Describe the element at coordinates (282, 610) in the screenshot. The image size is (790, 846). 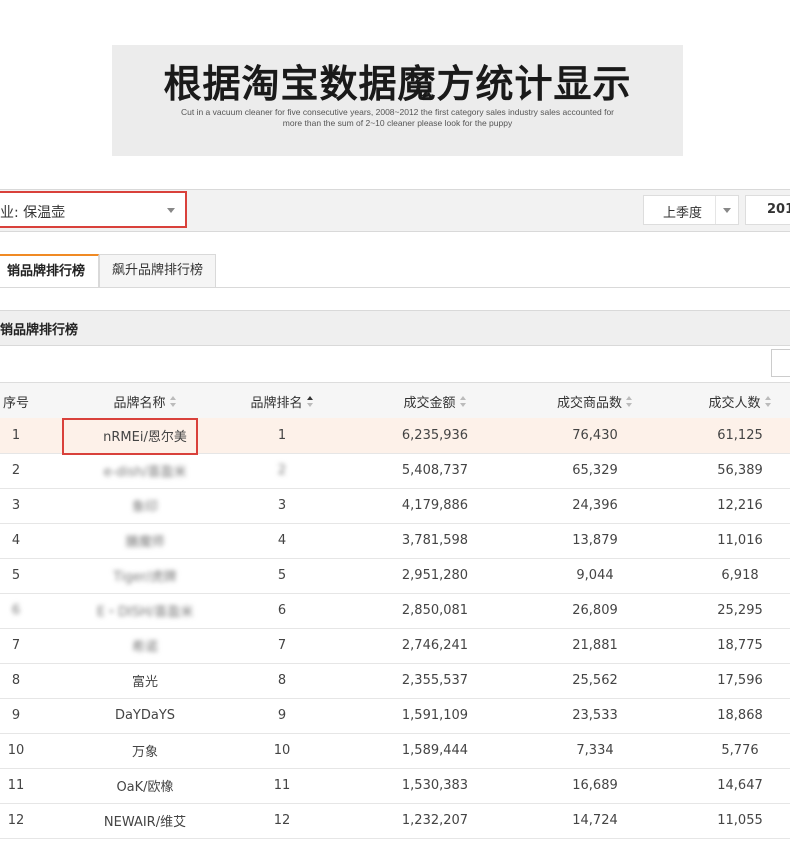
I see `cell-rank: 6` at that location.